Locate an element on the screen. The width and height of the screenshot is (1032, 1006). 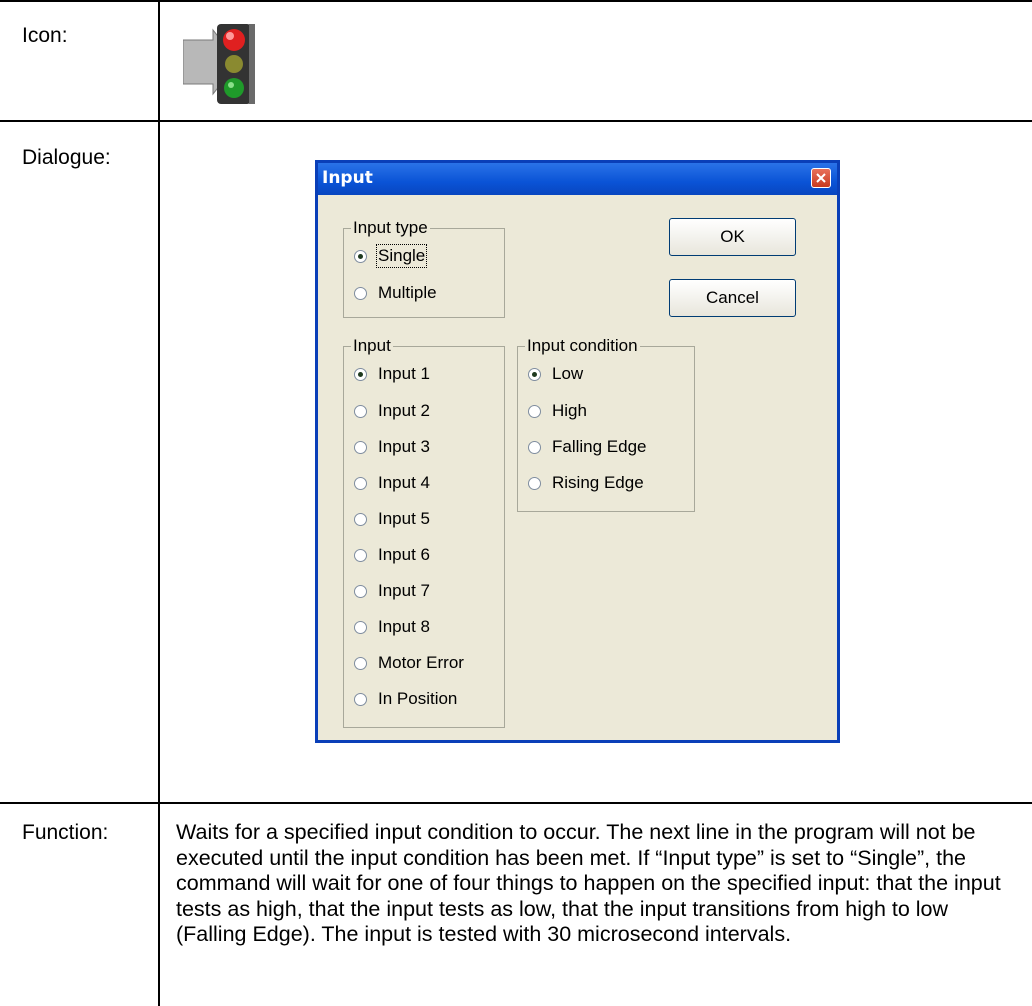
radio-multiple: Multiple is located at coordinates (395, 293).